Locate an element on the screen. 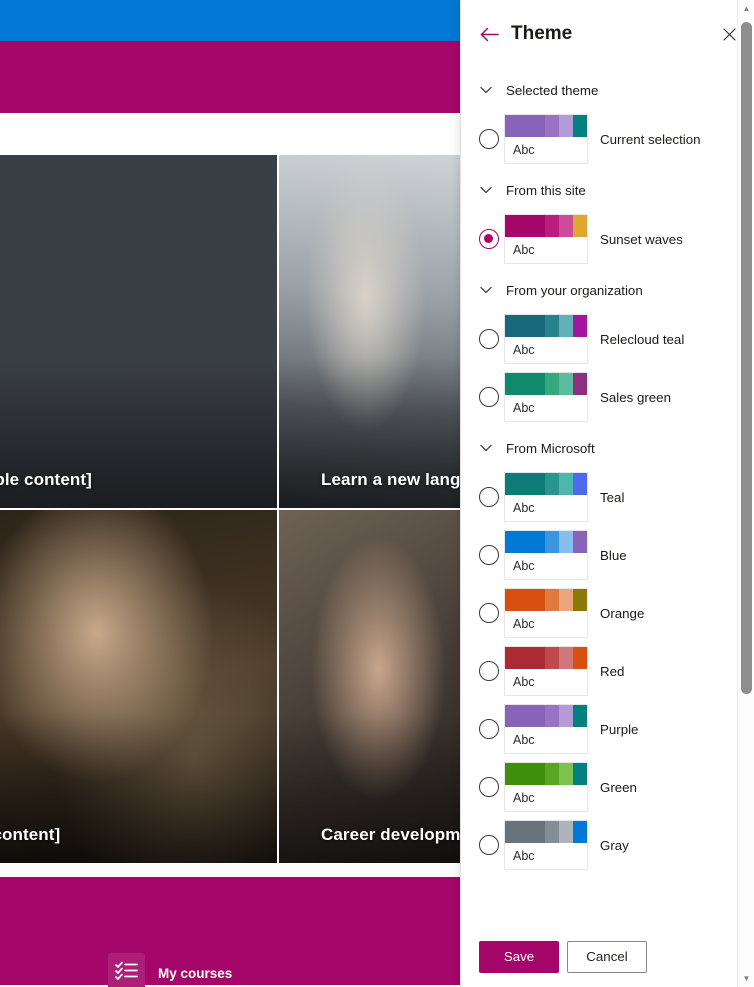 Image resolution: width=754 pixels, height=987 pixels. theme-option-gray: Abc Gray is located at coordinates (607, 845).